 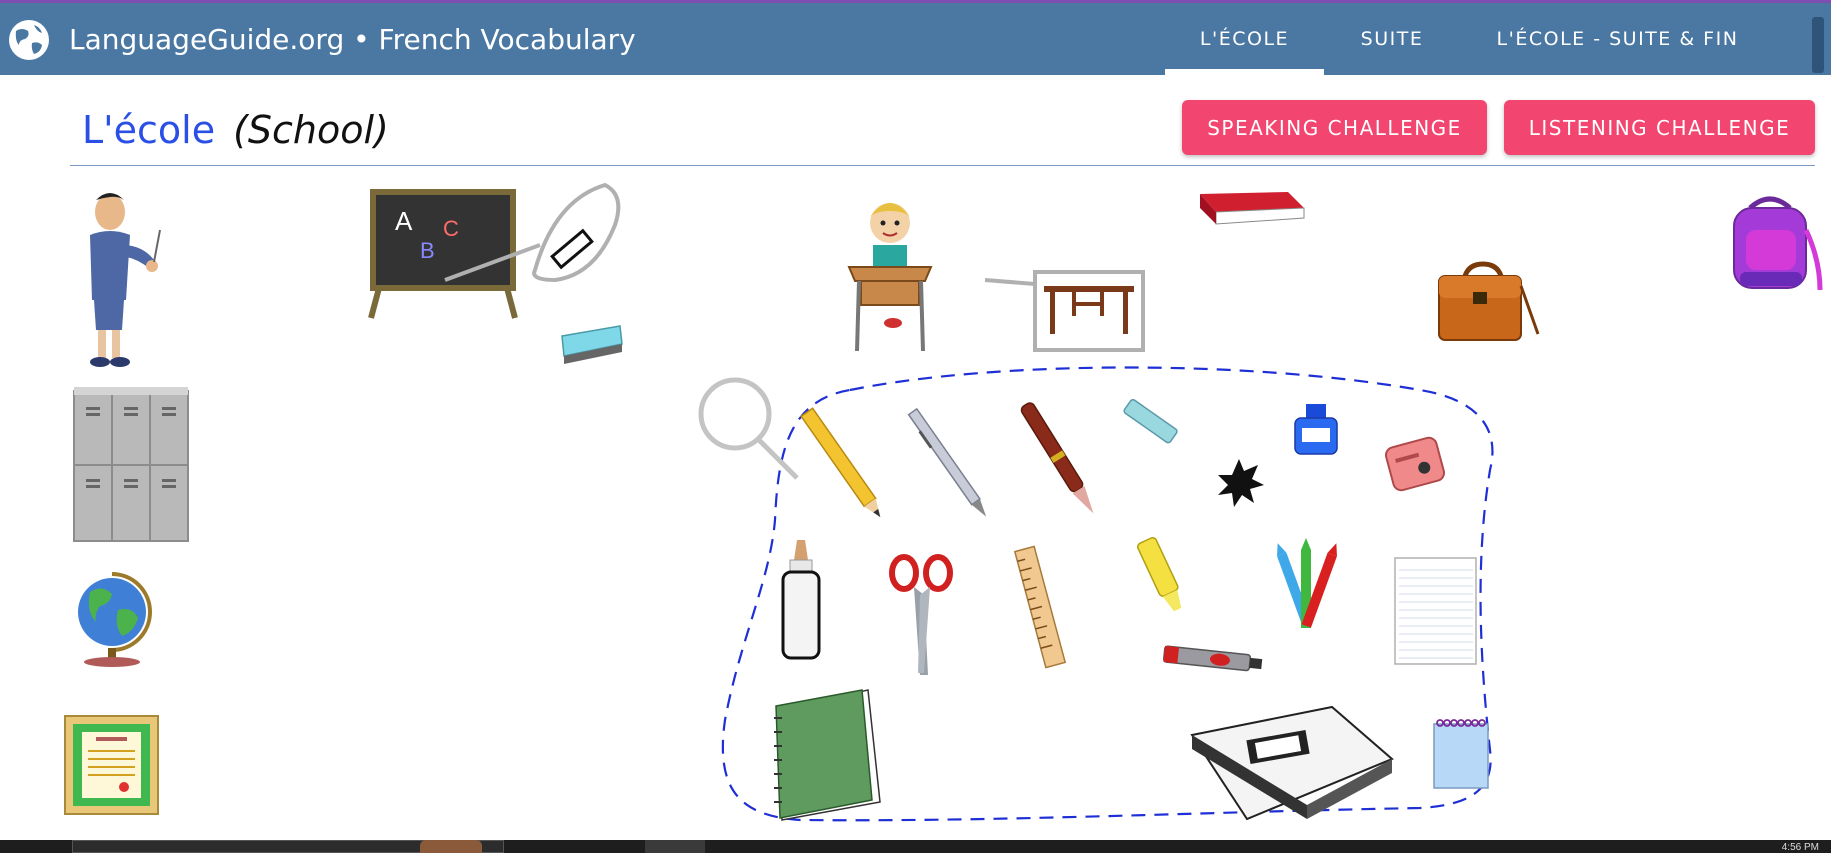 I want to click on tab-lecole: L'ÉCOLE, so click(x=1244, y=39).